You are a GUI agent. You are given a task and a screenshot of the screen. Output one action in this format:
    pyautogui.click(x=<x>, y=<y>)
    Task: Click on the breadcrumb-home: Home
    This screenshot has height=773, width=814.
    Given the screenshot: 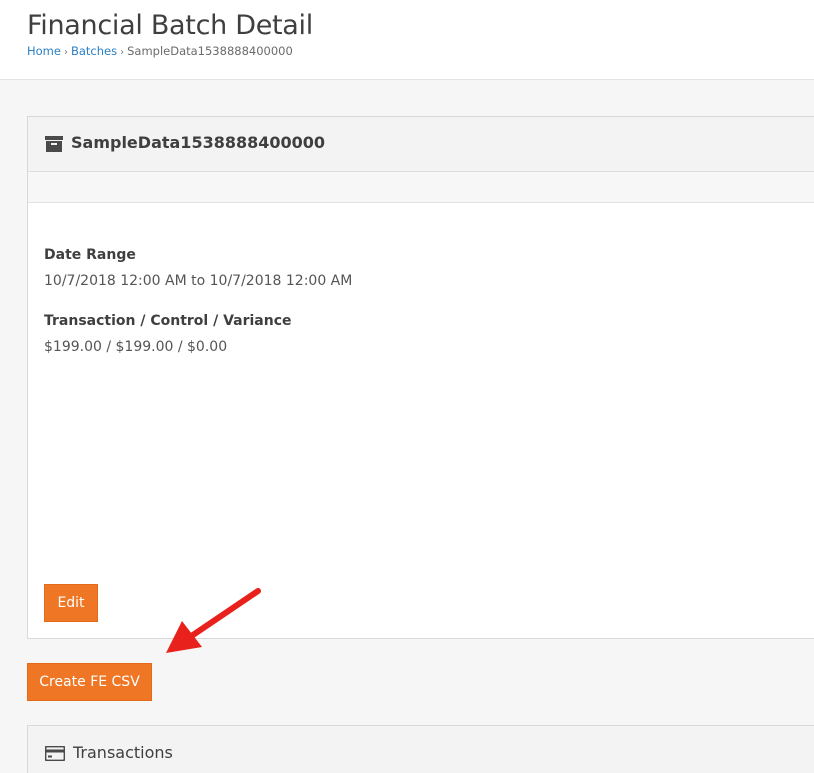 What is the action you would take?
    pyautogui.click(x=44, y=51)
    